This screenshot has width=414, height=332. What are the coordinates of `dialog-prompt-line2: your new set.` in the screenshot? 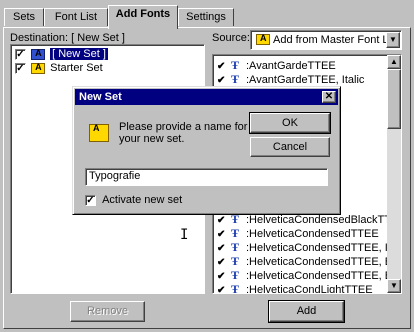 It's located at (152, 139).